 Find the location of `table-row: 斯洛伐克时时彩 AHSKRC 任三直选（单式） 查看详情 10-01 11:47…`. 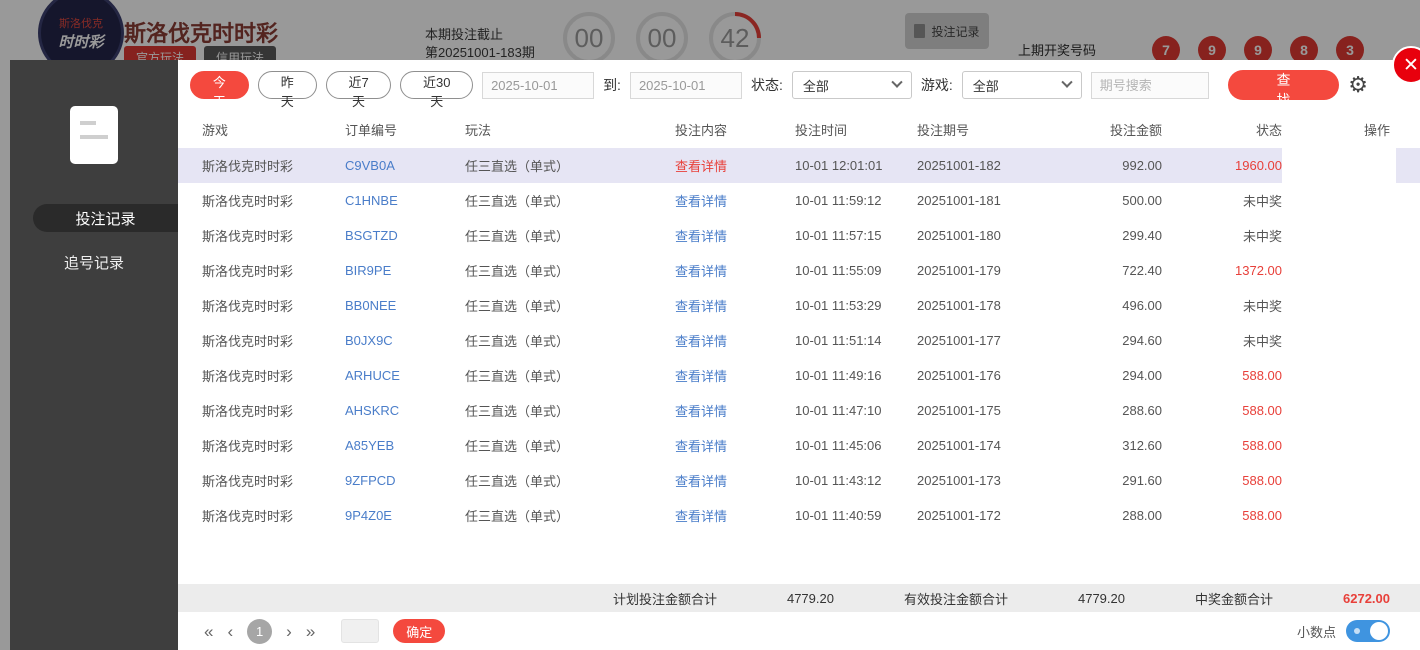

table-row: 斯洛伐克时时彩 AHSKRC 任三直选（单式） 查看详情 10-01 11:47… is located at coordinates (799, 410).